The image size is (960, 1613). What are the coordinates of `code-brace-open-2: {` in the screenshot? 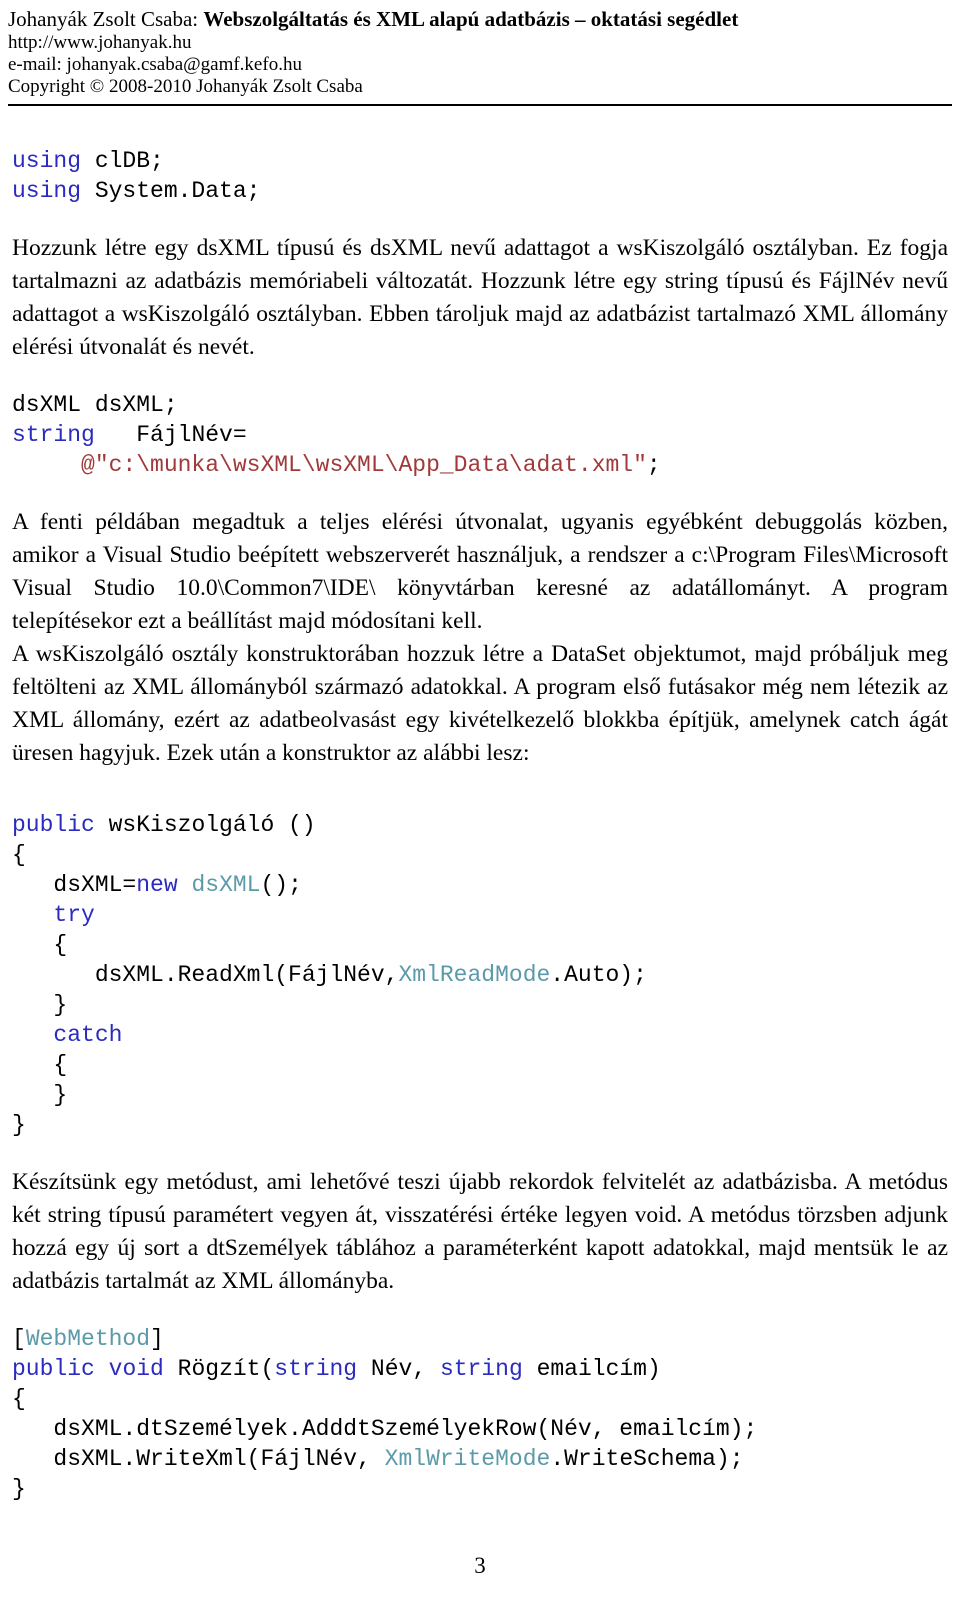 It's located at (40, 945).